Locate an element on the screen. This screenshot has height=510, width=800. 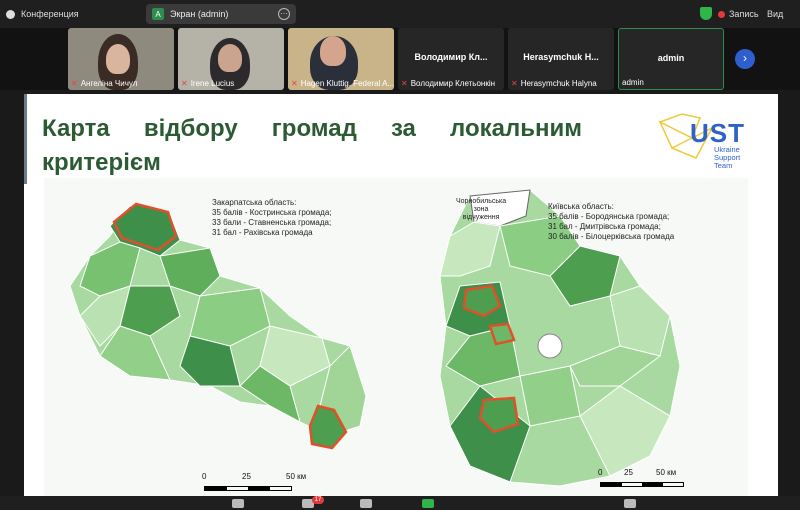
record-button: Запись is located at coordinates (738, 14).